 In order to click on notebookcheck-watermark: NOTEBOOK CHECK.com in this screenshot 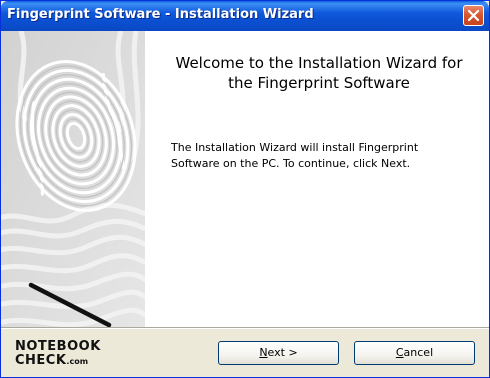, I will do `click(66, 353)`.